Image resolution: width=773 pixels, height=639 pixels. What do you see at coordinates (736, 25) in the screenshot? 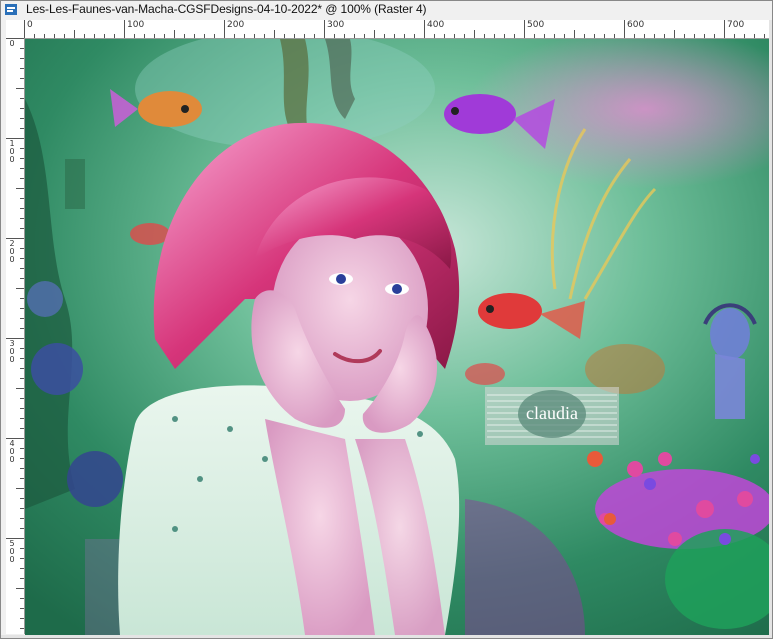
I see `ruler-label-700: 700` at bounding box center [736, 25].